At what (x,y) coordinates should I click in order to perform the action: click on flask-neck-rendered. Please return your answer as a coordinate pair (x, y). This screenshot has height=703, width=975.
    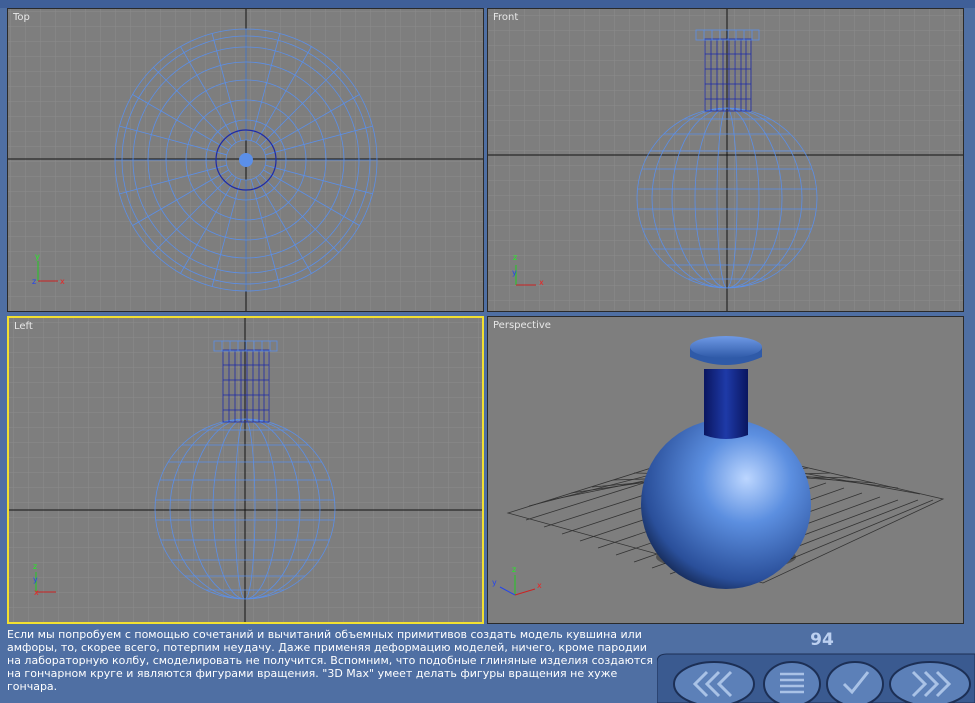
    Looking at the image, I should click on (726, 404).